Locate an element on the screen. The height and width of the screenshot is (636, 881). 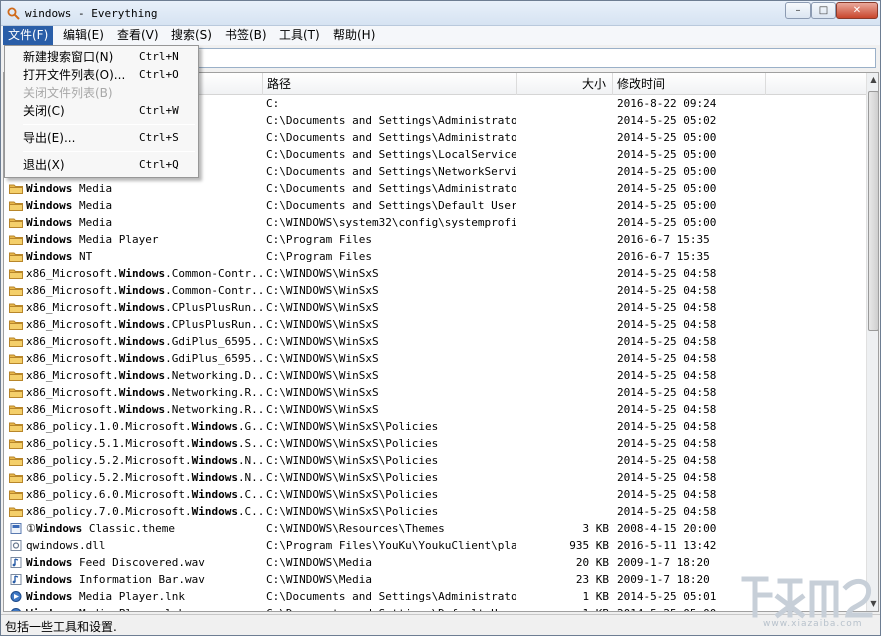
cell-size: 23 KB is located at coordinates (592, 579).